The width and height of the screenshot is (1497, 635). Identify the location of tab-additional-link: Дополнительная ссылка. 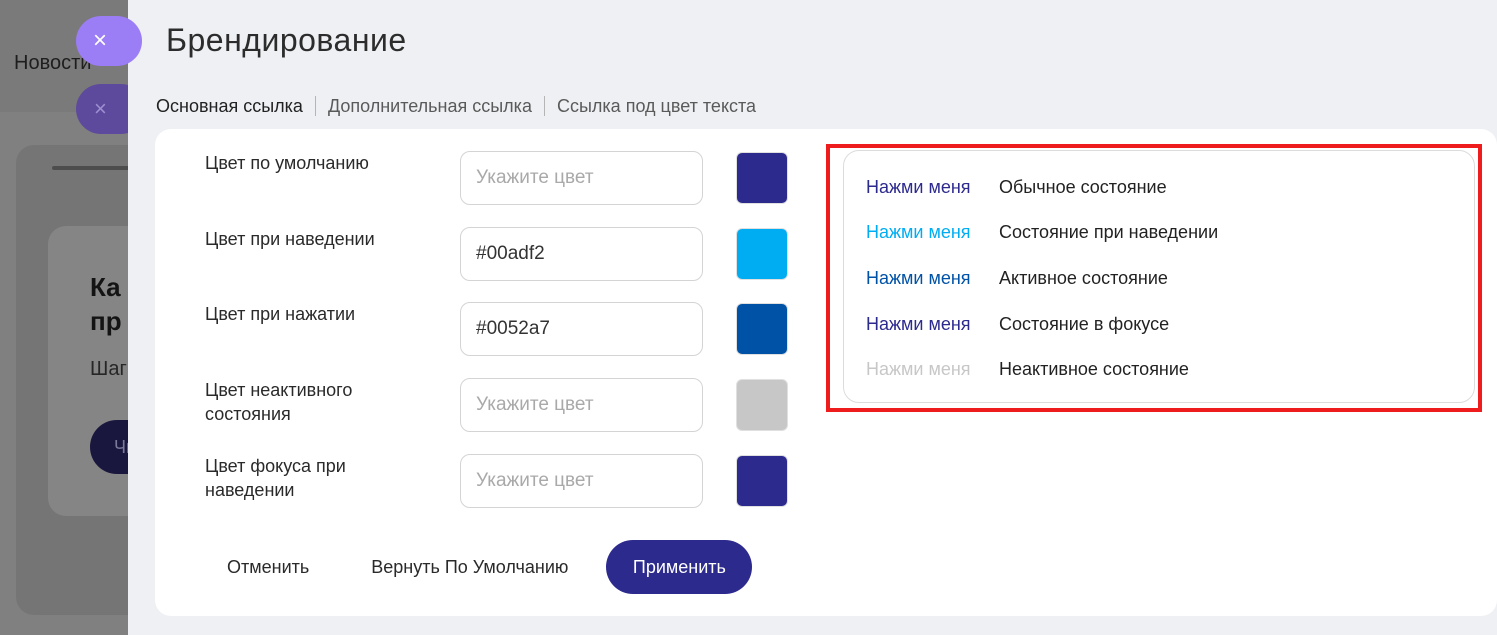
(430, 106).